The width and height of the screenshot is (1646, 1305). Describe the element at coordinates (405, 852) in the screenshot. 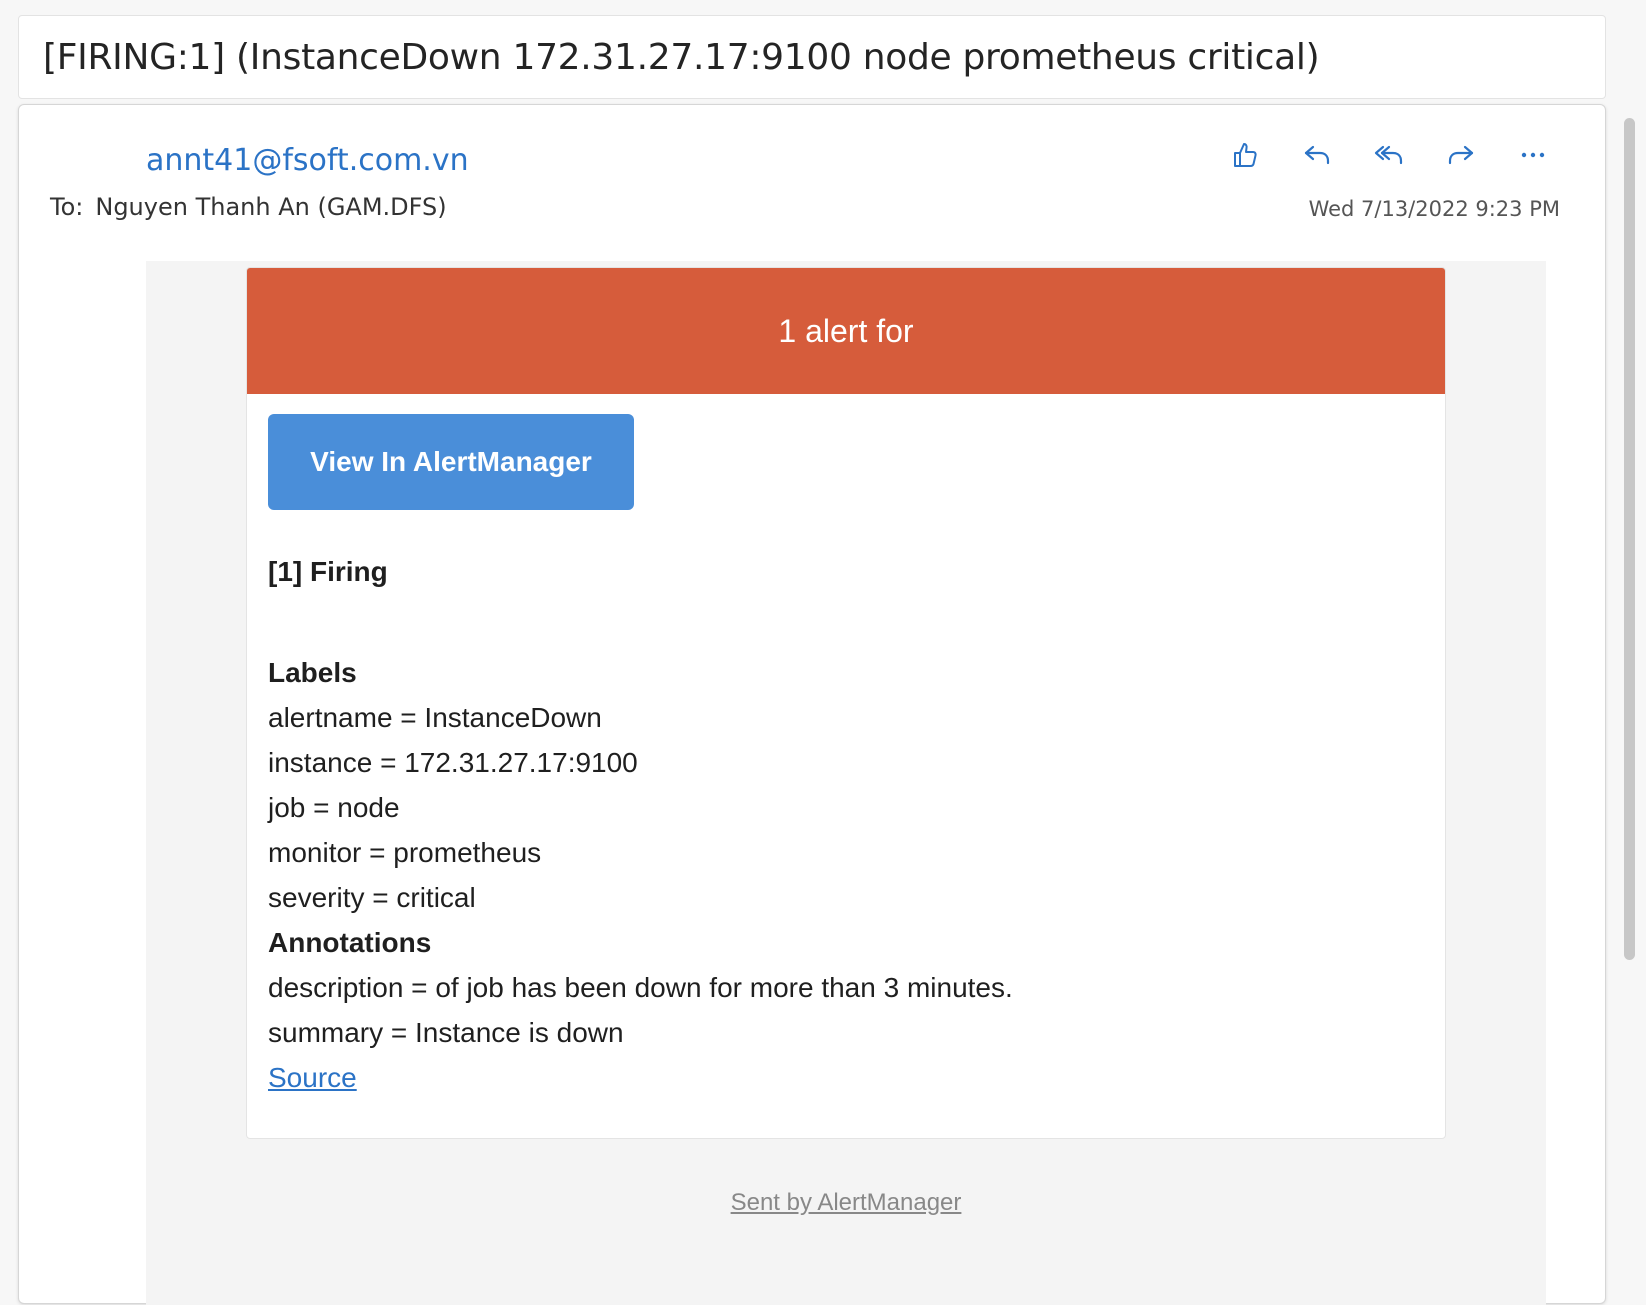

I see `label-monitor: monitor = prometheus` at that location.